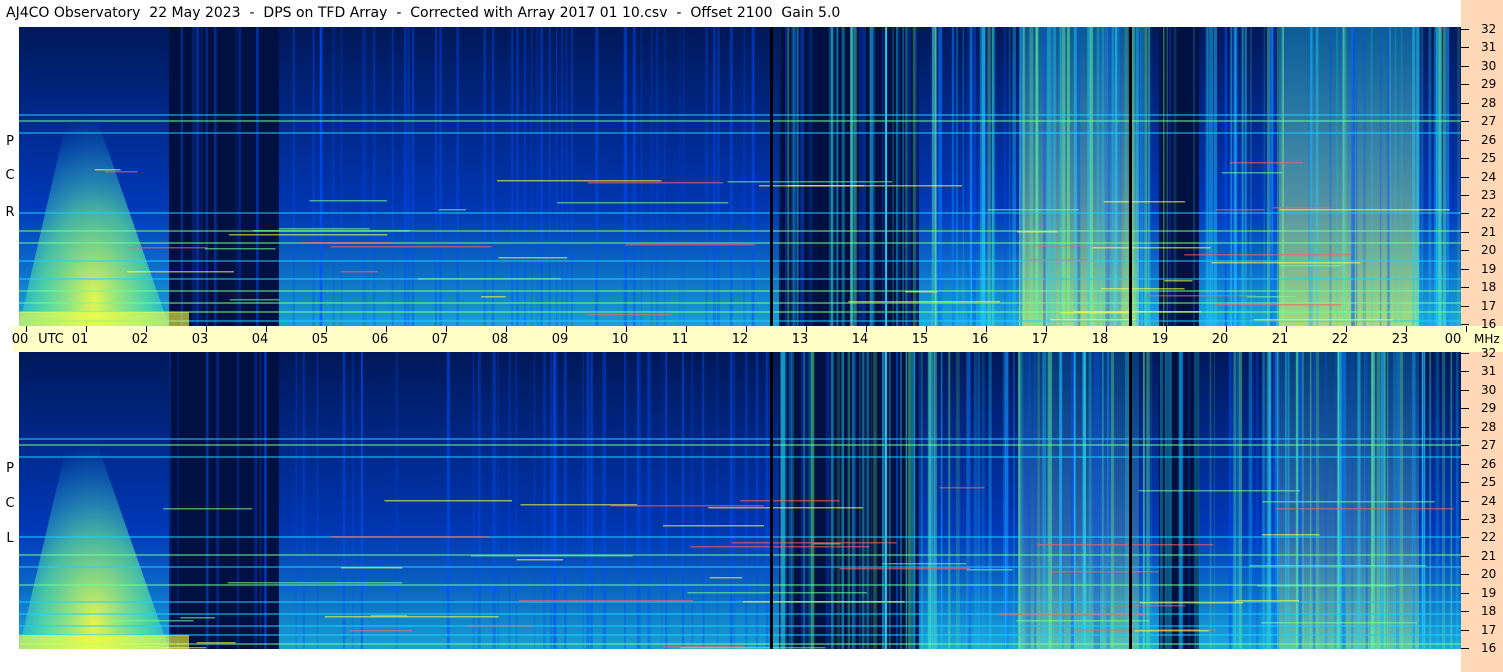  What do you see at coordinates (440, 339) in the screenshot?
I see `time-label: 07` at bounding box center [440, 339].